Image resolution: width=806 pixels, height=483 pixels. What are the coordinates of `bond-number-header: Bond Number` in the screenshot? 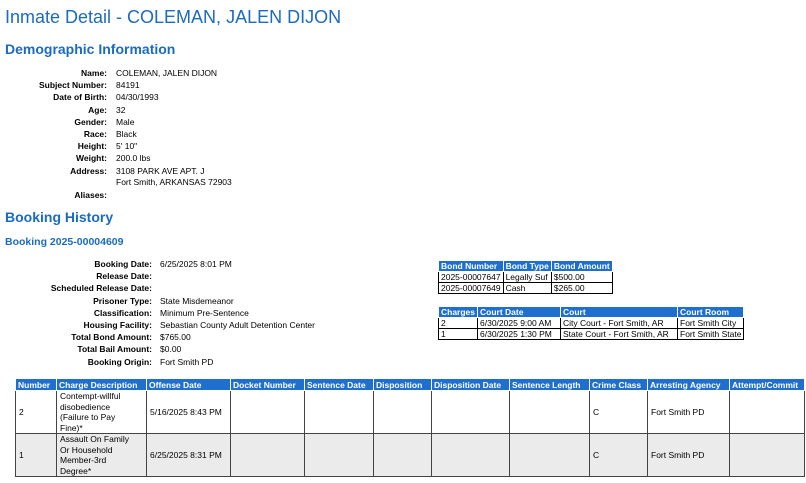 It's located at (471, 266).